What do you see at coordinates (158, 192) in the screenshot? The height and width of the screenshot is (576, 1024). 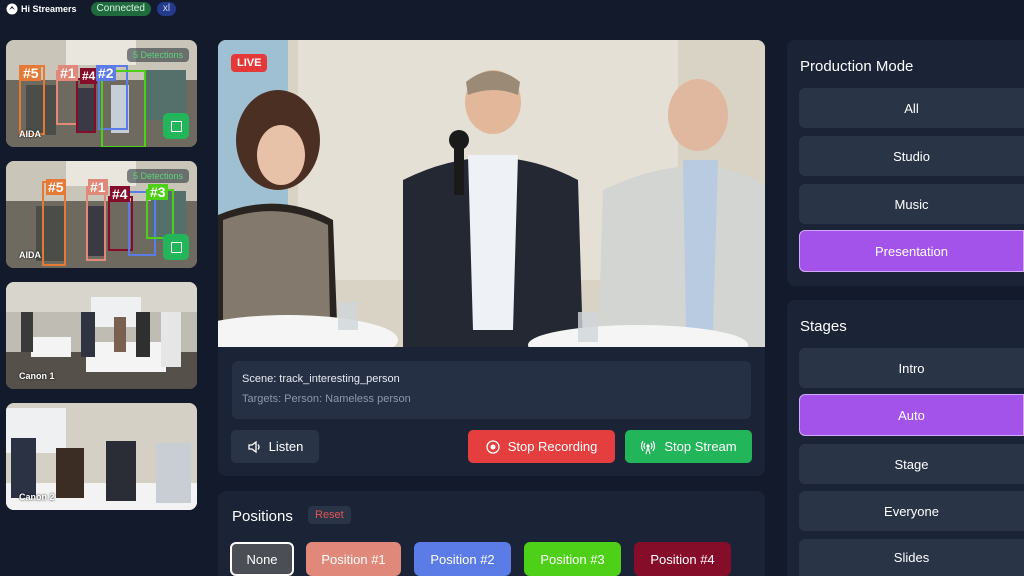 I see `detection-tag: #3` at bounding box center [158, 192].